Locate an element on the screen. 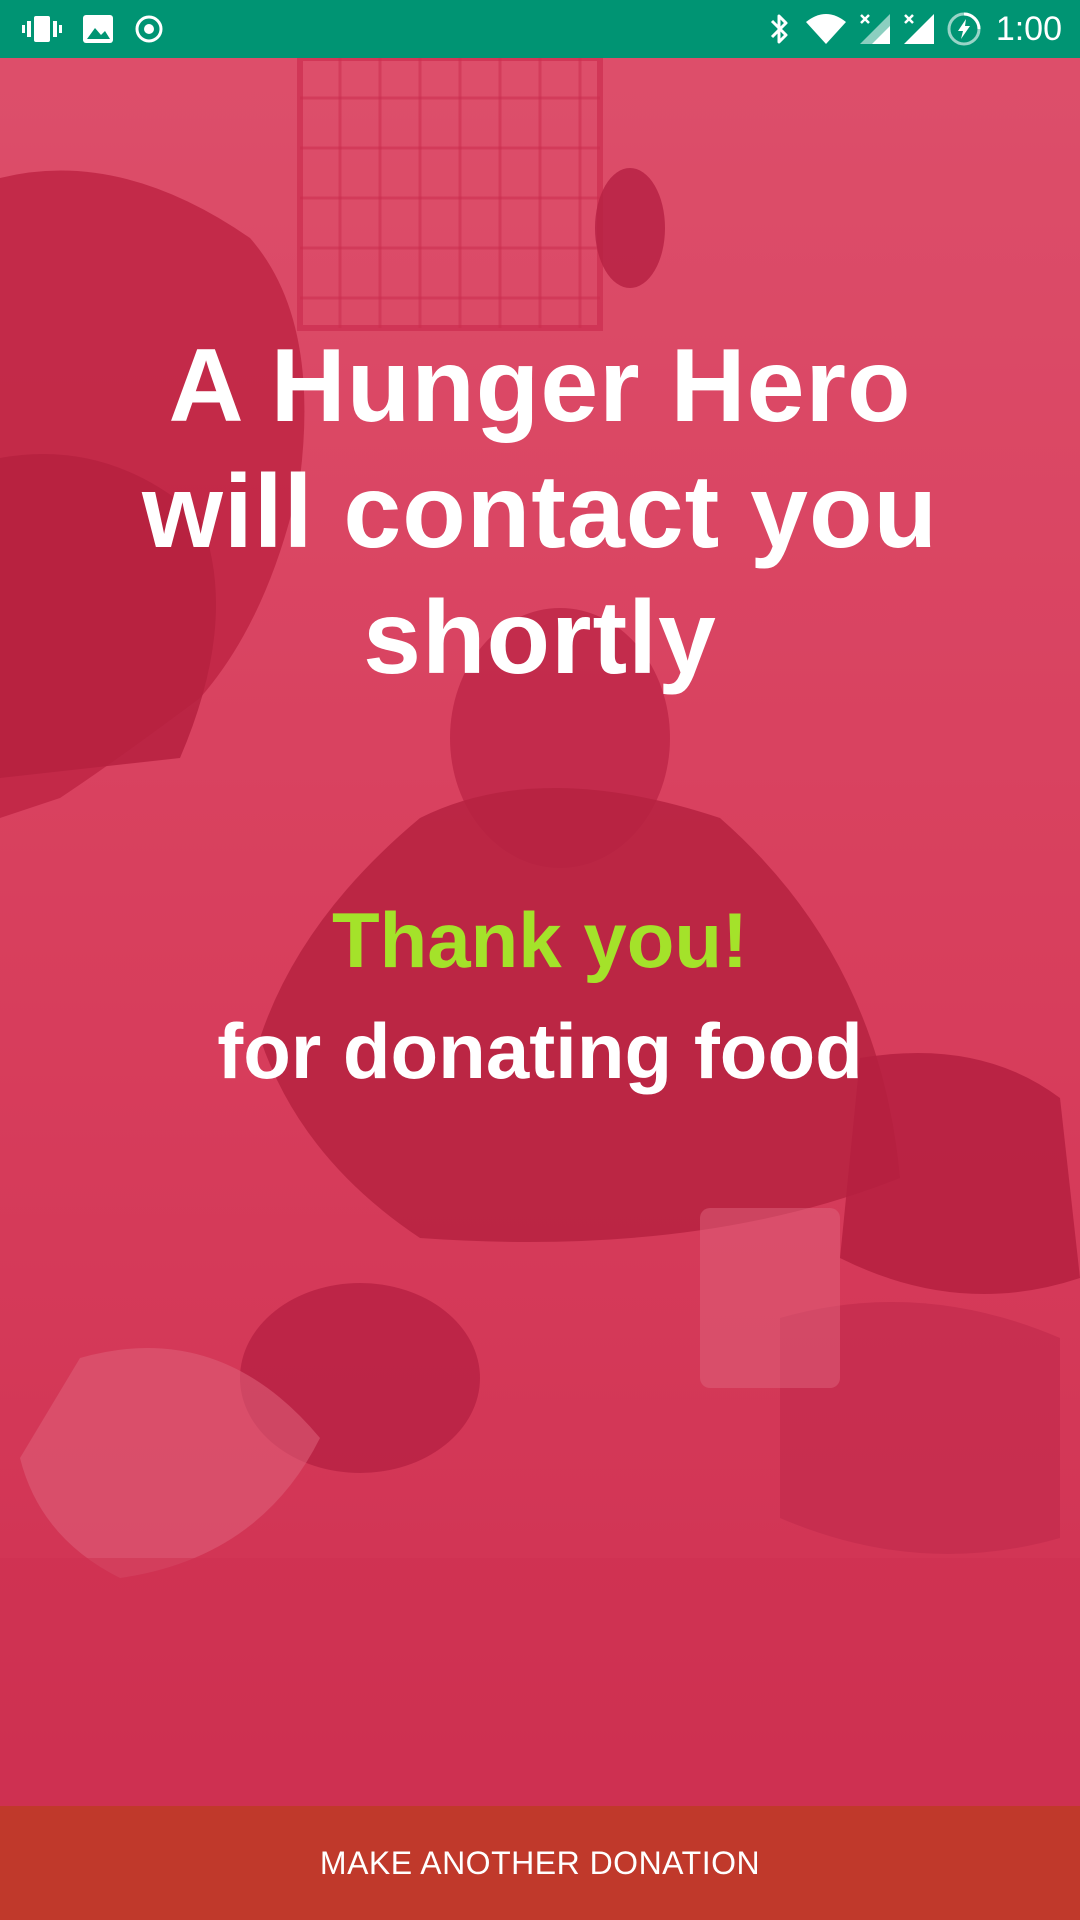 The image size is (1080, 1920). status-time: 1:00 is located at coordinates (1028, 28).